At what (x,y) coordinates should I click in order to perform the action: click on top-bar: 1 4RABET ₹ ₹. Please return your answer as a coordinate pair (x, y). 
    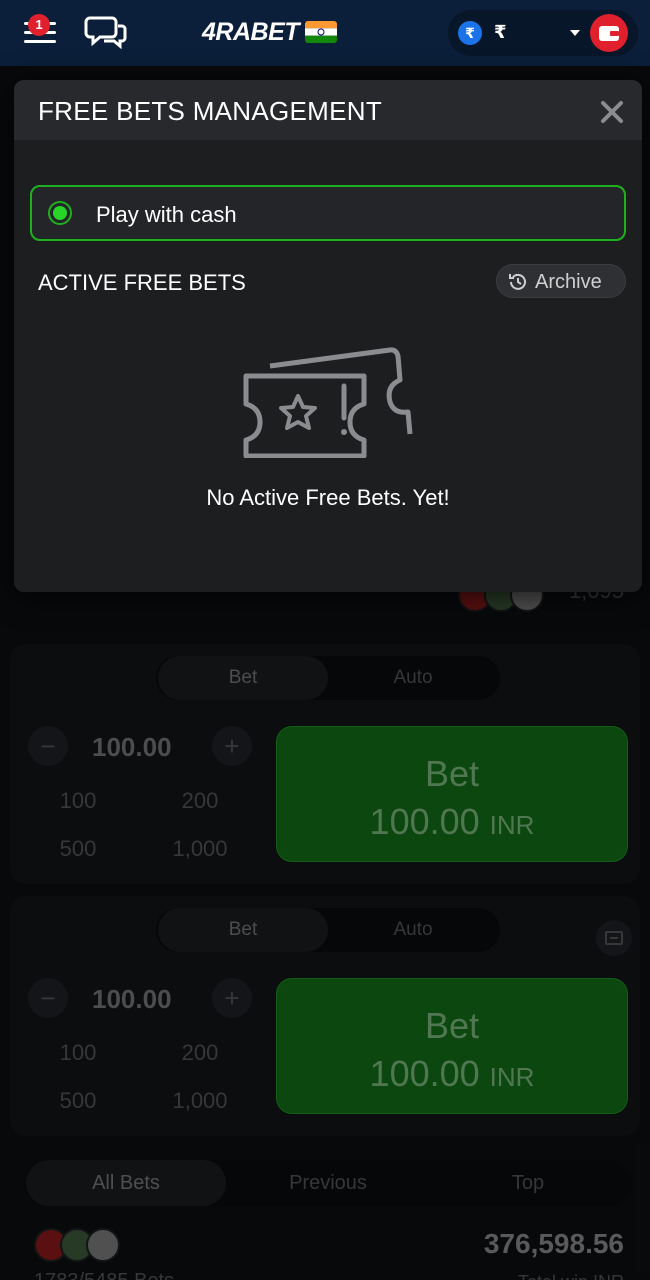
    Looking at the image, I should click on (325, 33).